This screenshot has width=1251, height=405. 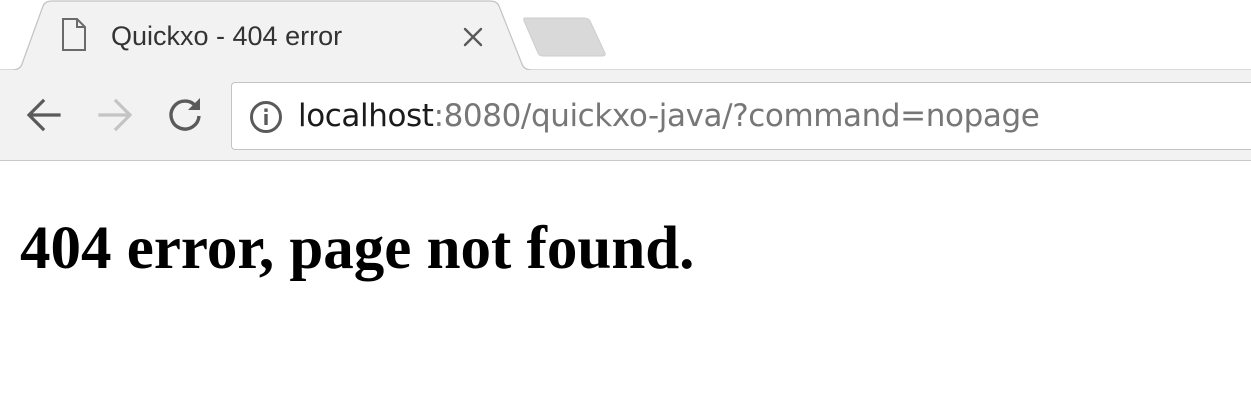 What do you see at coordinates (74, 34) in the screenshot?
I see `page-icon` at bounding box center [74, 34].